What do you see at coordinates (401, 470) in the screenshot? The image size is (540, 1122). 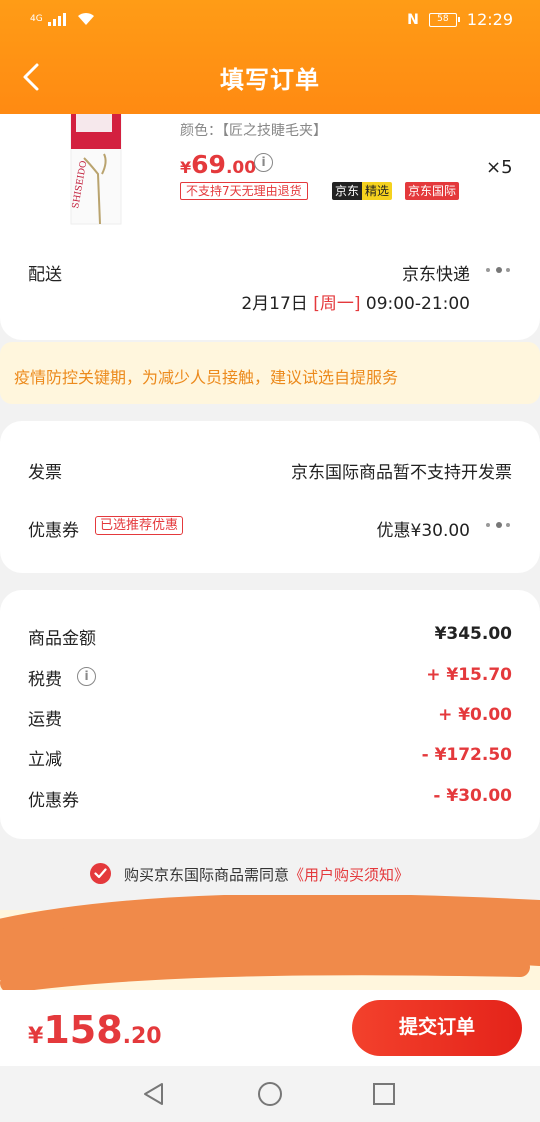 I see `invoice-value: 京东国际商品暂不支持开发票` at bounding box center [401, 470].